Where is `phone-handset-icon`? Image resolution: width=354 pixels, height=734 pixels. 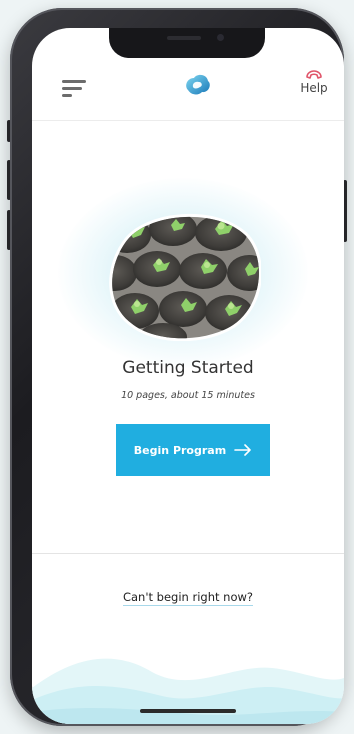
phone-handset-icon is located at coordinates (314, 74).